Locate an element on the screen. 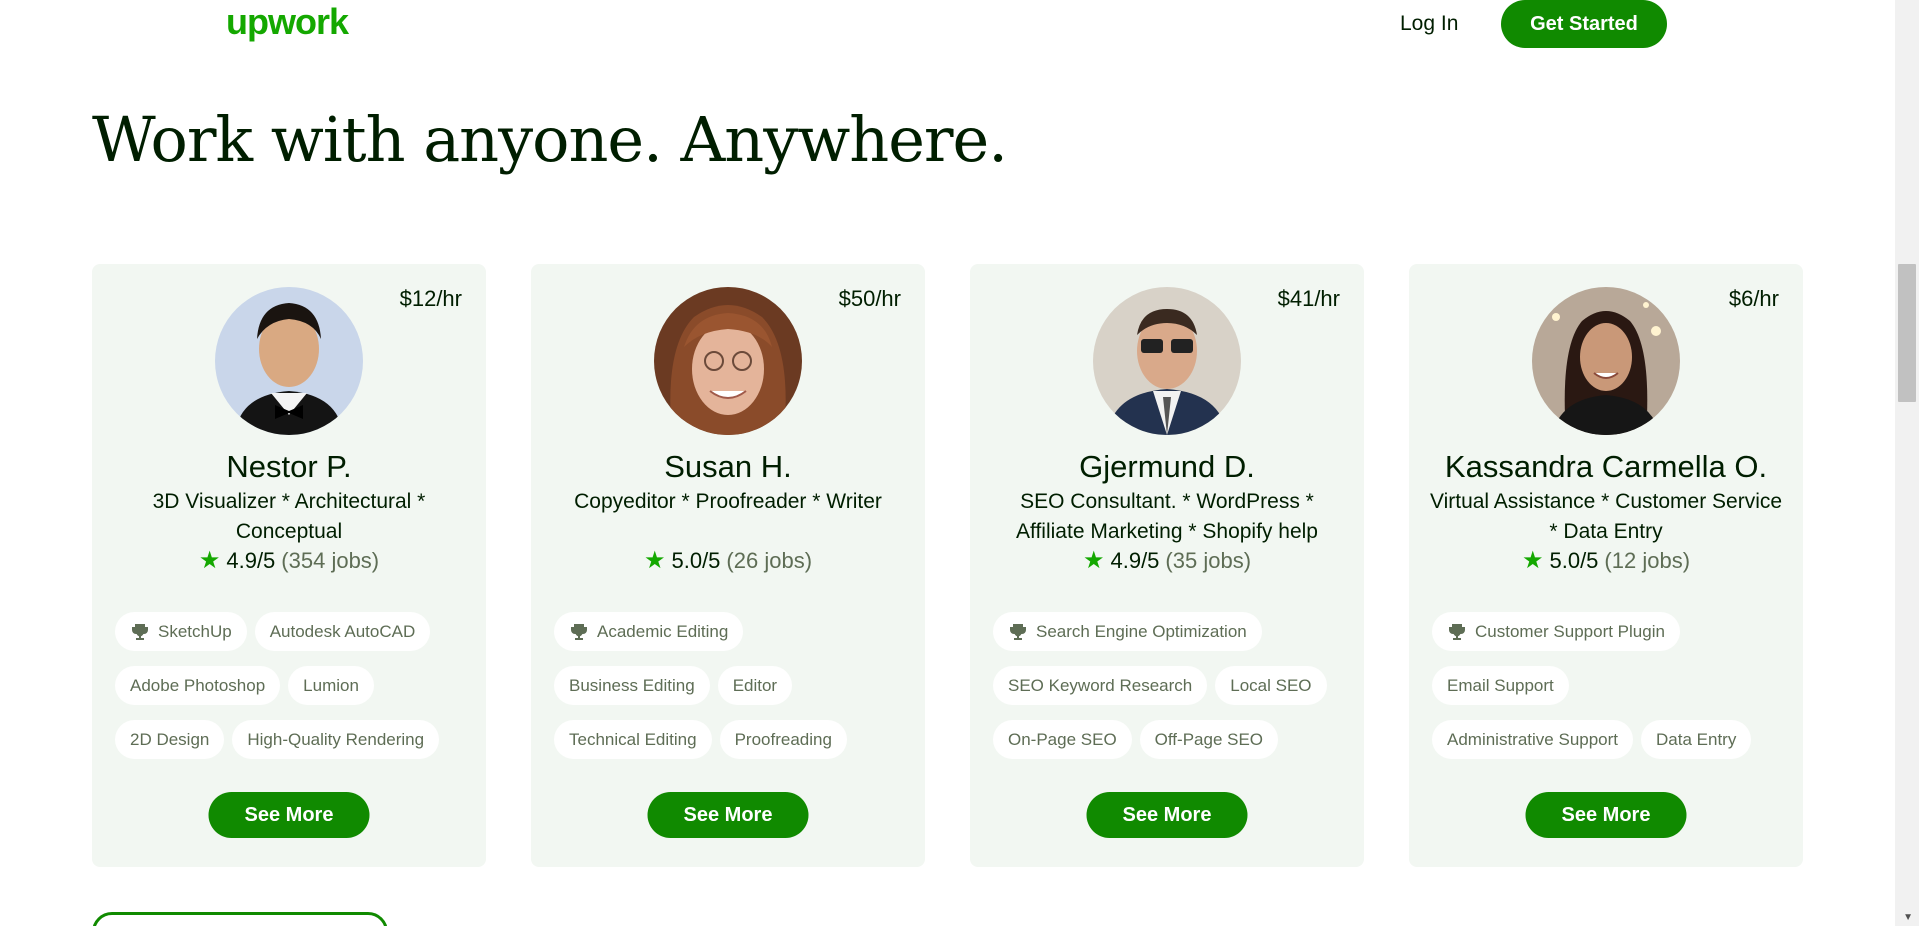 The height and width of the screenshot is (926, 1919). skill-chip: Editor is located at coordinates (755, 685).